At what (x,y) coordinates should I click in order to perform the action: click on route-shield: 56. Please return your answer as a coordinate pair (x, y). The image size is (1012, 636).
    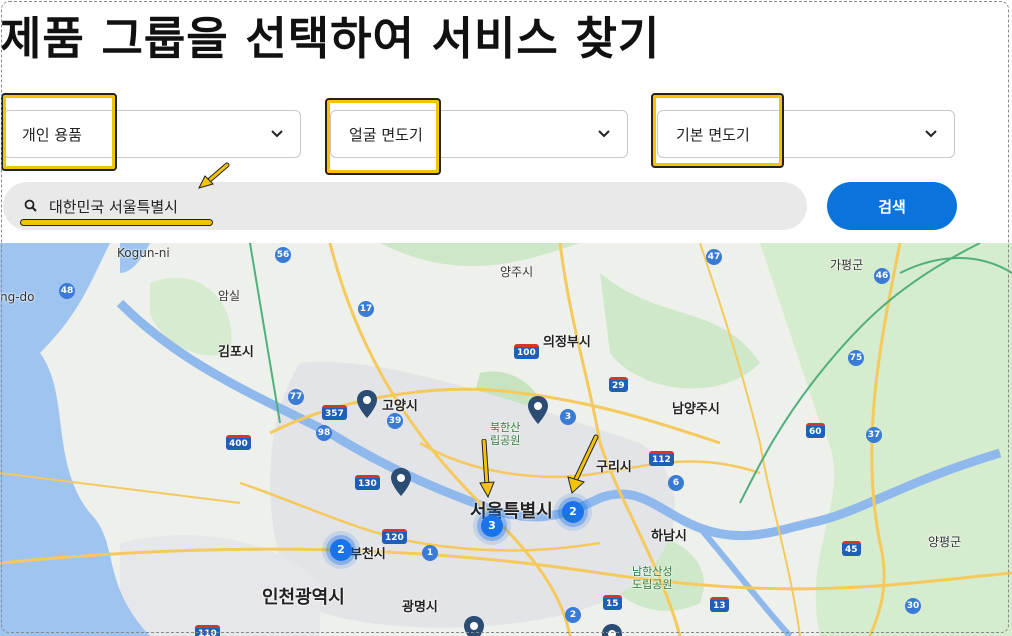
    Looking at the image, I should click on (283, 255).